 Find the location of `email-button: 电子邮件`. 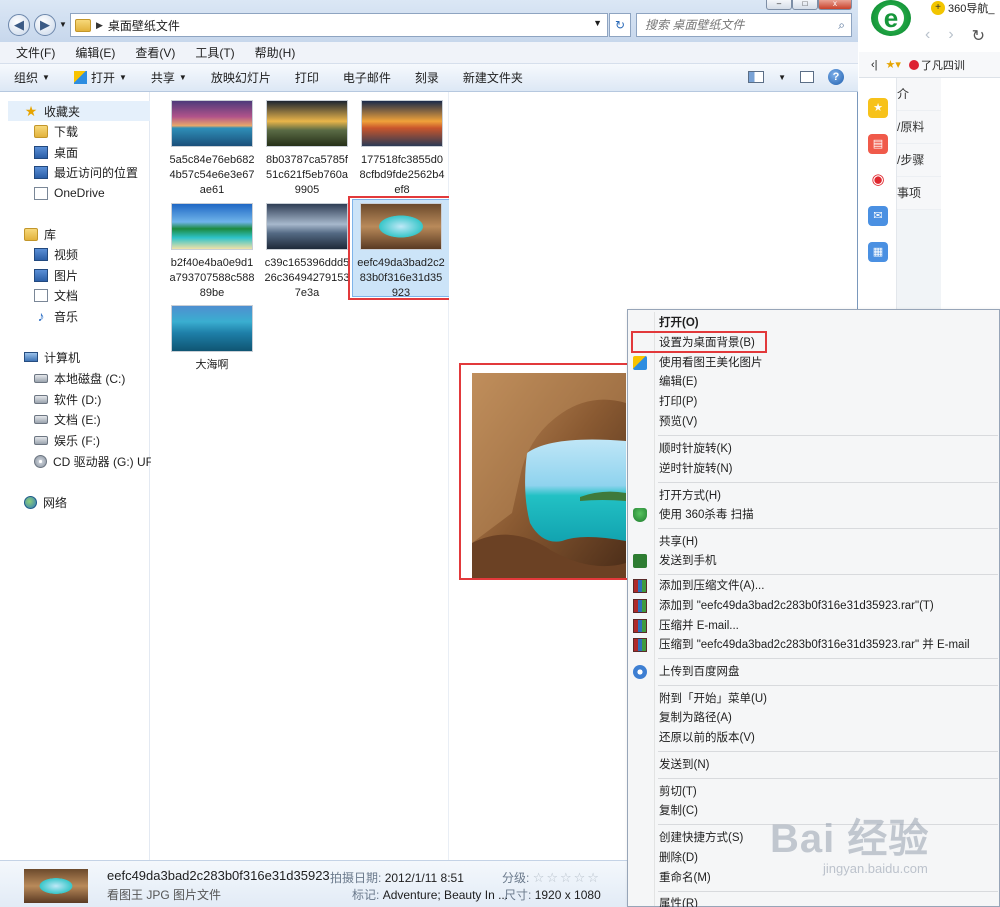

email-button: 电子邮件 is located at coordinates (367, 77).